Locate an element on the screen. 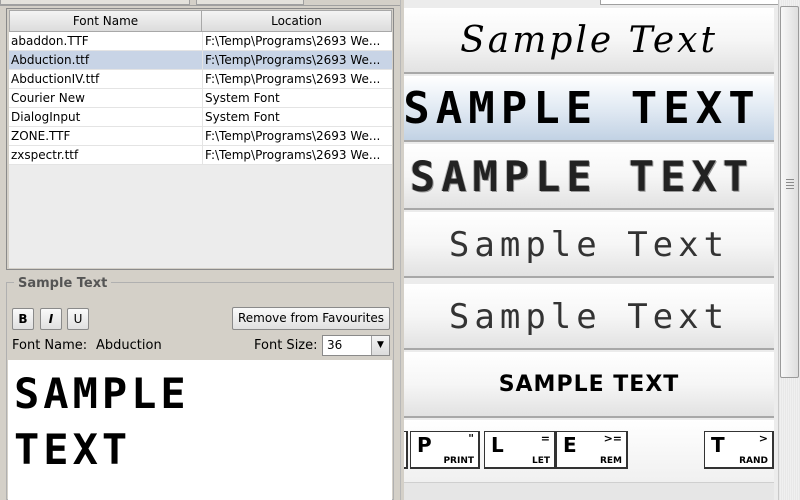  sample-text-legend: Sample Text is located at coordinates (63, 283).